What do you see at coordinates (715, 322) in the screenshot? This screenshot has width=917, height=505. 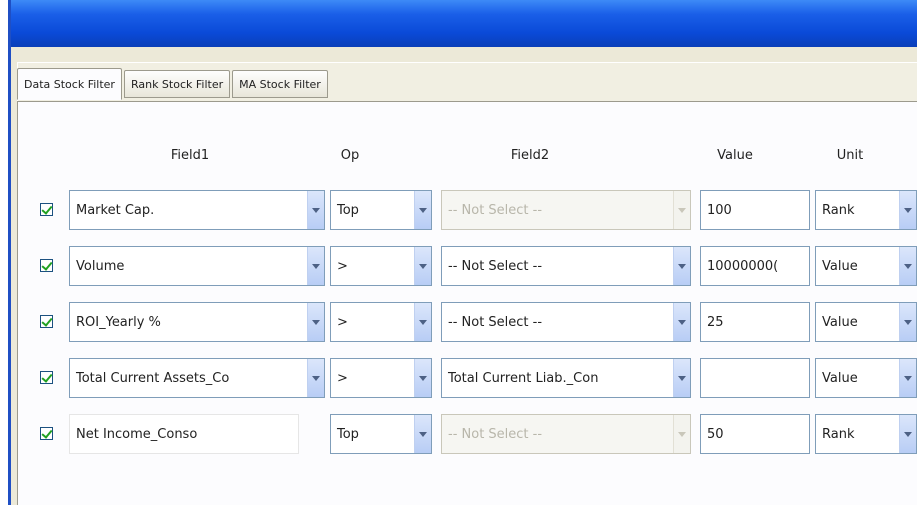 I see `value-text: 25` at bounding box center [715, 322].